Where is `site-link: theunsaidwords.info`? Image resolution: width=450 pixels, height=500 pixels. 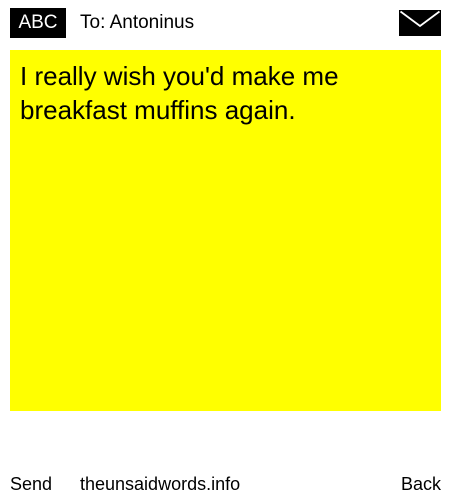 site-link: theunsaidwords.info is located at coordinates (160, 484).